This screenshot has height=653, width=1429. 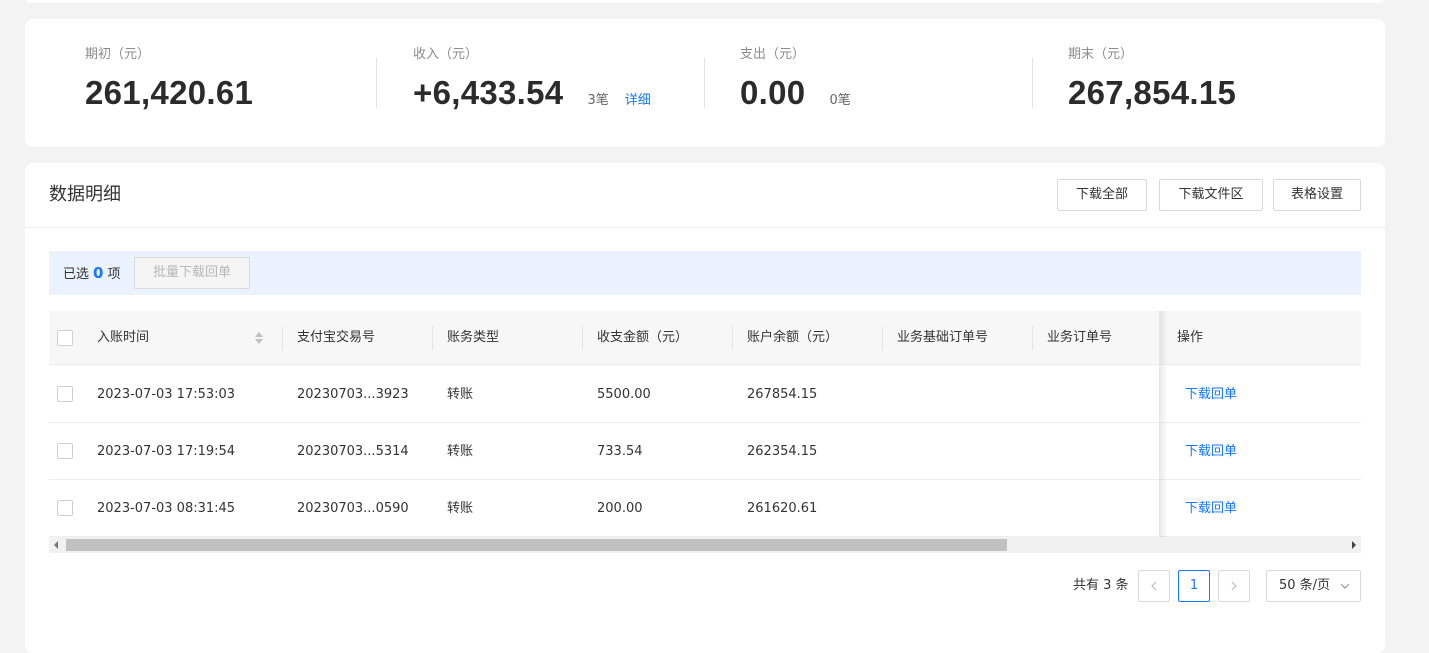 I want to click on expense-count: 0笔, so click(x=840, y=100).